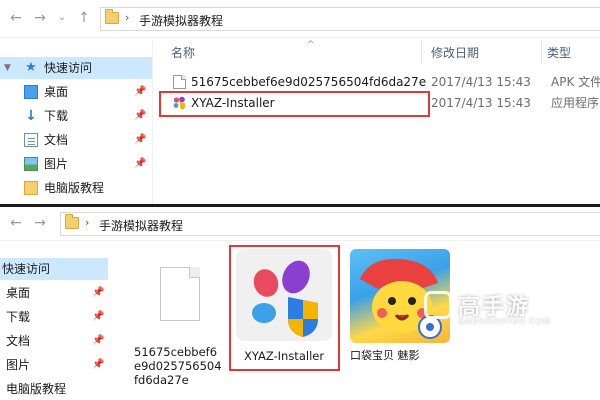 Image resolution: width=600 pixels, height=400 pixels. I want to click on column-label: 名称, so click(183, 53).